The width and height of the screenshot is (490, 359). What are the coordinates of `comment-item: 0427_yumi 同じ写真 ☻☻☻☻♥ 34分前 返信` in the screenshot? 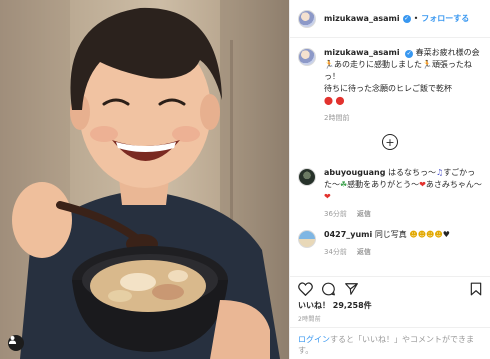 It's located at (390, 239).